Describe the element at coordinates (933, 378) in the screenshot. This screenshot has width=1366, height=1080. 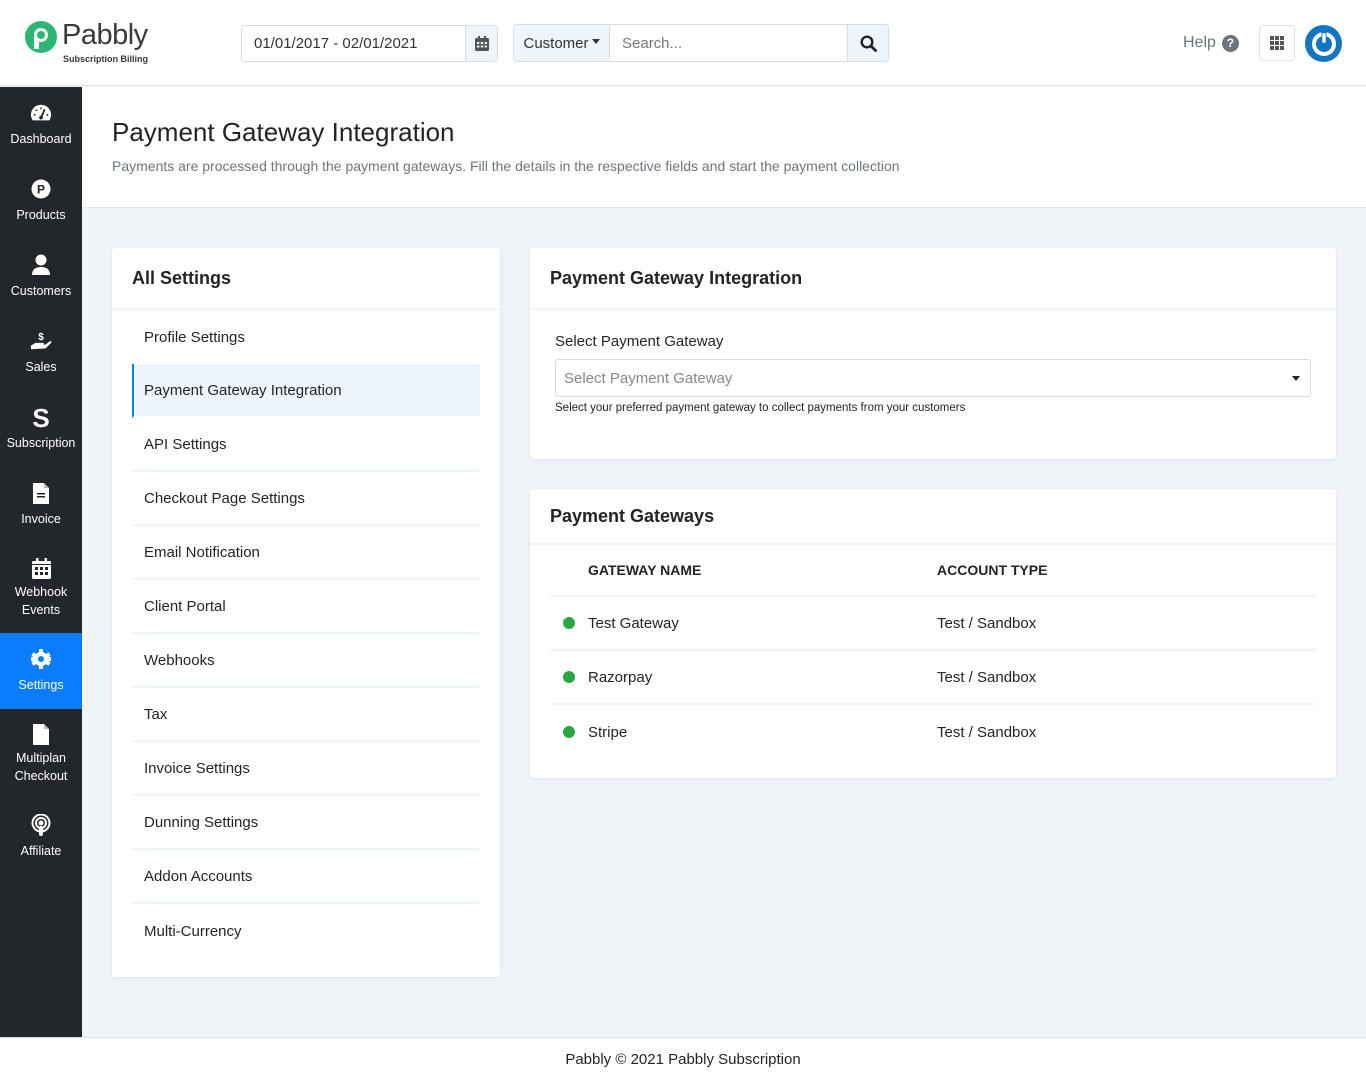
I see `select-payment-gateway-dropdown: Select Payment Gateway` at that location.